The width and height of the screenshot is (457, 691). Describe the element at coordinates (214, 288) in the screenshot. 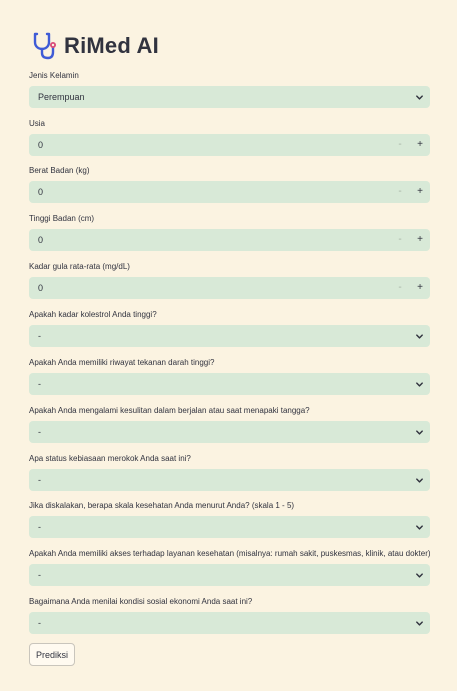

I see `glucose-input: 0` at that location.